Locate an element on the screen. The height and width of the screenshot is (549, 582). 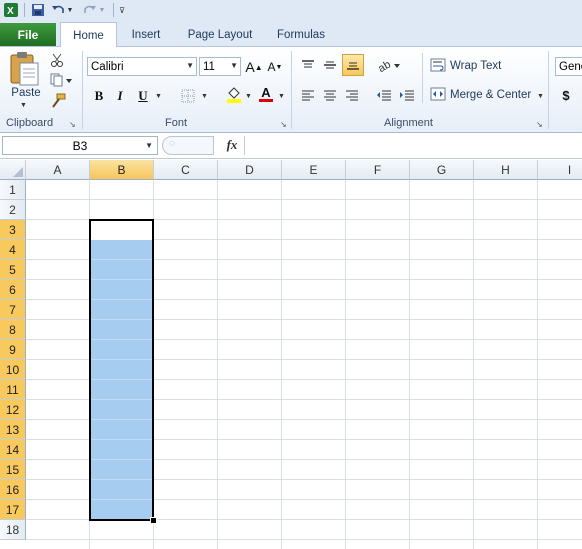
row-header-10: 10 is located at coordinates (13, 370).